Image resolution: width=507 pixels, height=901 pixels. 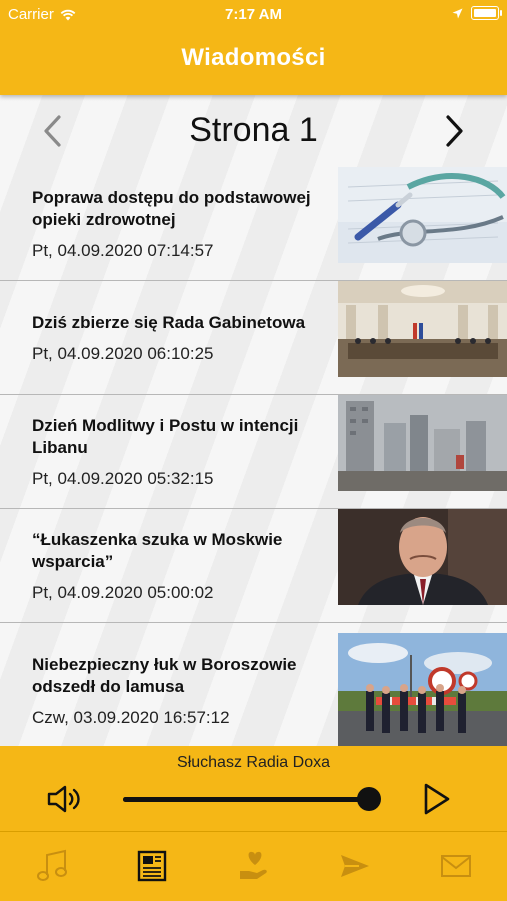 What do you see at coordinates (123, 250) in the screenshot?
I see `news-date: Pt, 04.09.2020 07:14:57` at bounding box center [123, 250].